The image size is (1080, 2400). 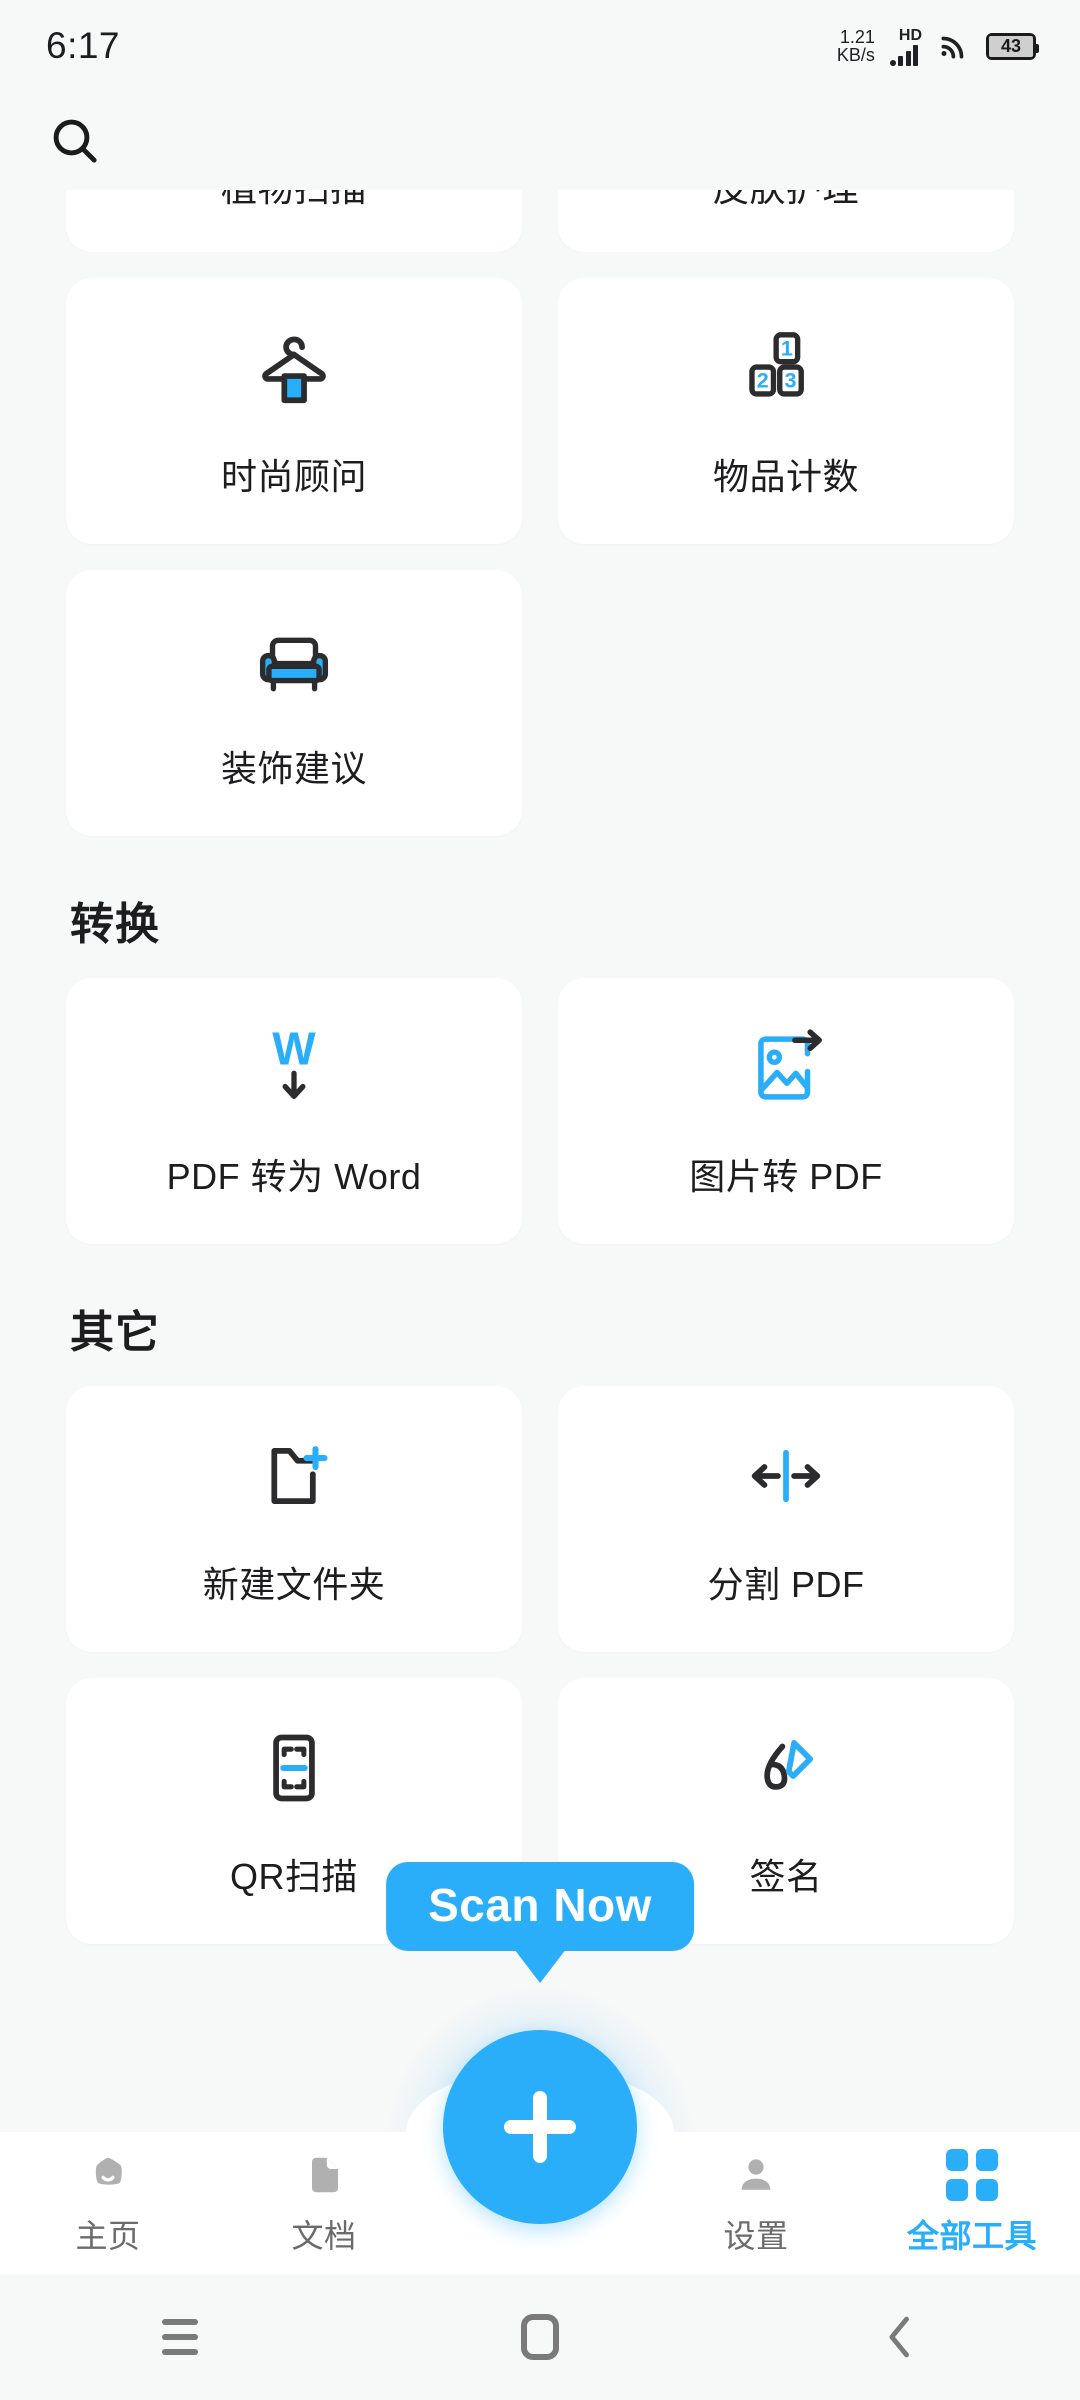 I want to click on nav-item-settings: 设置, so click(x=756, y=2203).